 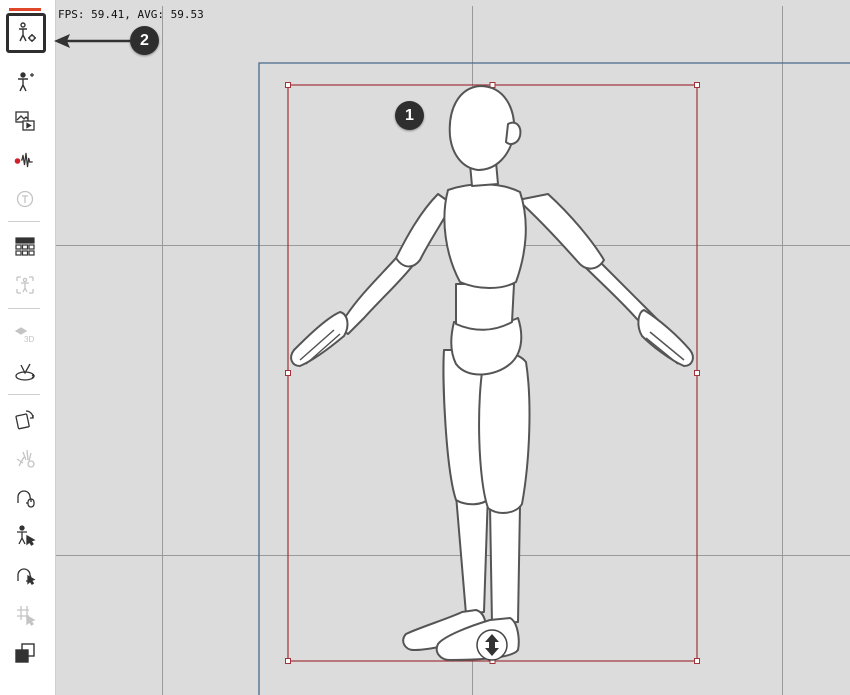 I want to click on figure-sparkle-button, so click(x=25, y=82).